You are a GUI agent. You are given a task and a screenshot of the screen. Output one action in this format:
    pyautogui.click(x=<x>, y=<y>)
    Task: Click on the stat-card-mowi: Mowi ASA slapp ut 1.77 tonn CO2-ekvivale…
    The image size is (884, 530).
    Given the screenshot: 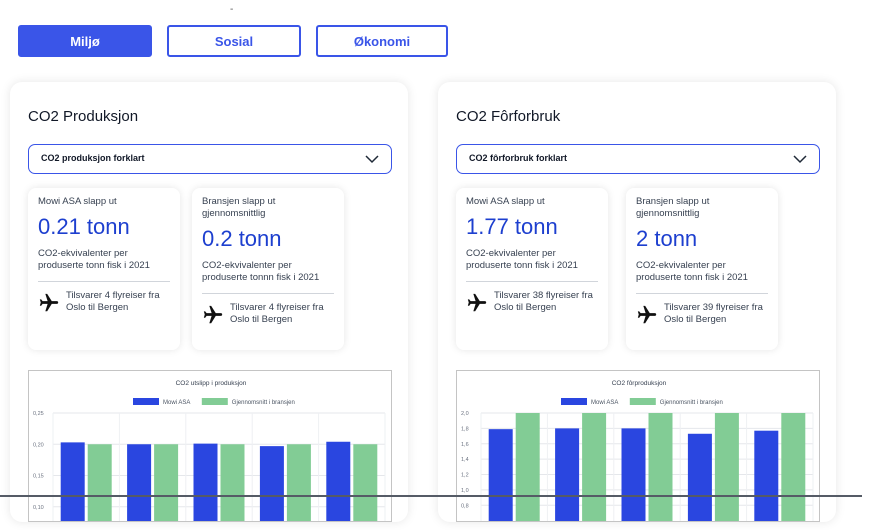 What is the action you would take?
    pyautogui.click(x=532, y=269)
    